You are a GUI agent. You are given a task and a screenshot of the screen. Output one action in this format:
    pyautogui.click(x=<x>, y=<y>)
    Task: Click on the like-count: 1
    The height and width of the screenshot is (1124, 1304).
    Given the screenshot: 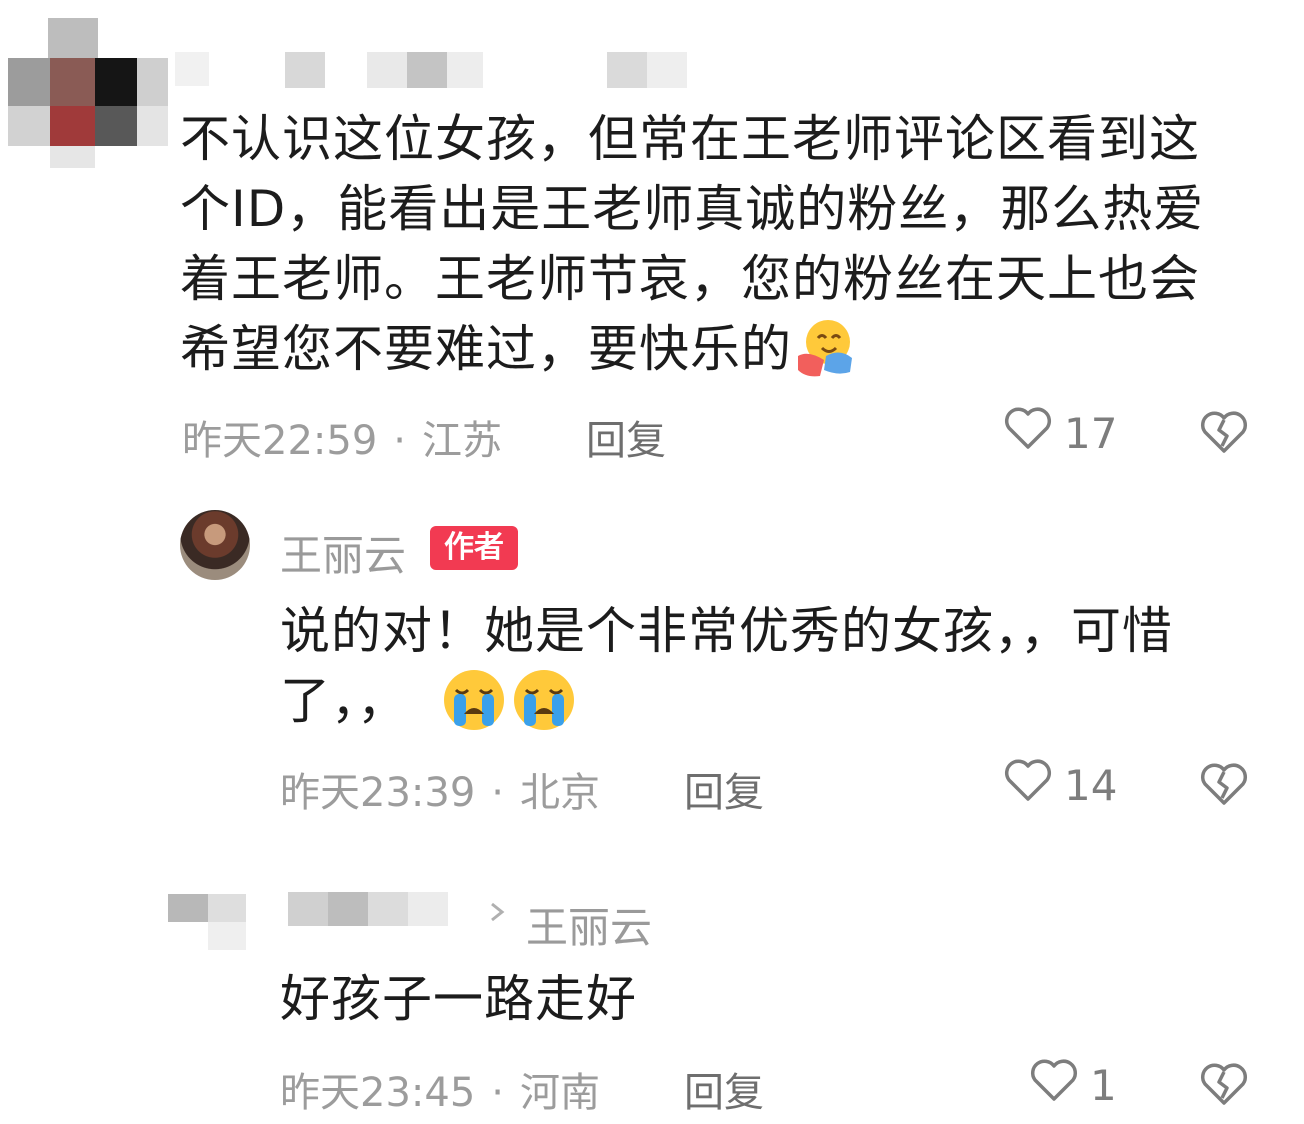 What is the action you would take?
    pyautogui.click(x=1103, y=1085)
    